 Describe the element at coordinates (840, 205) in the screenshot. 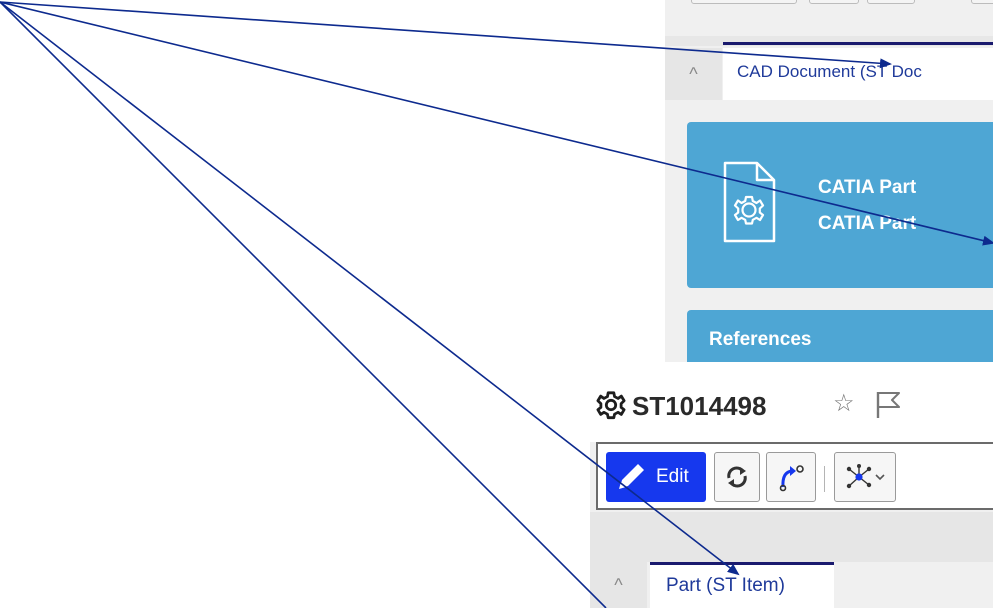

I see `catia-part-card: CATIA Part CATIA Part` at that location.